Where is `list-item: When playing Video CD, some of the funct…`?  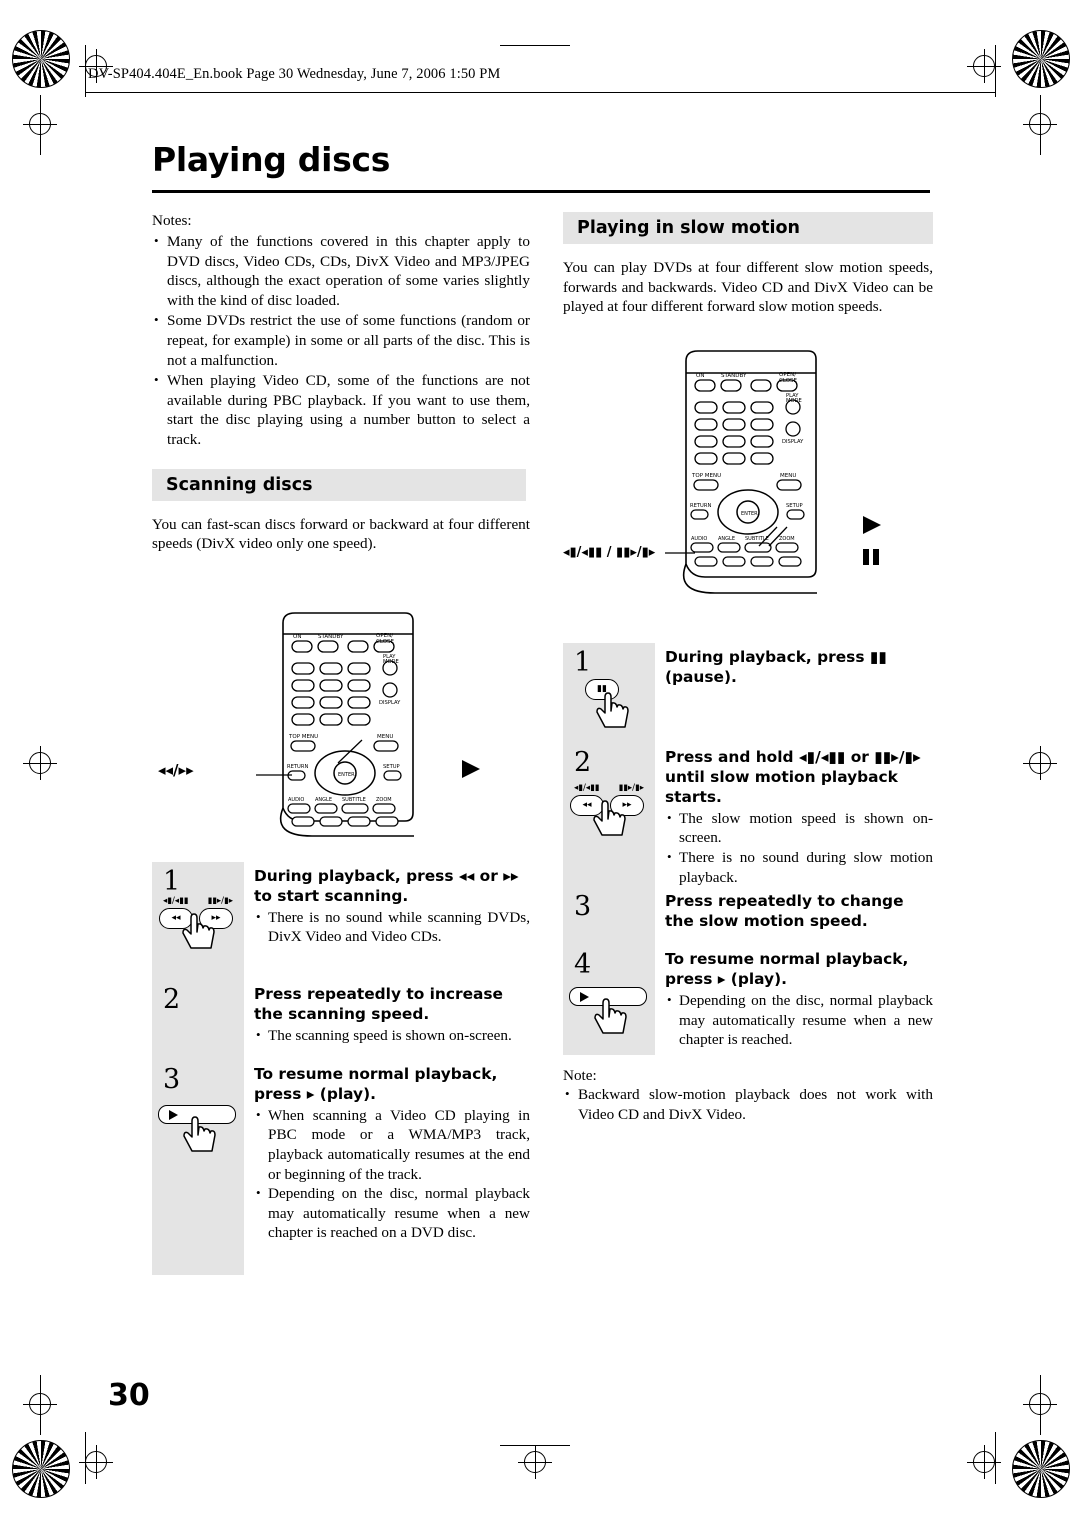 list-item: When playing Video CD, some of the funct… is located at coordinates (341, 409).